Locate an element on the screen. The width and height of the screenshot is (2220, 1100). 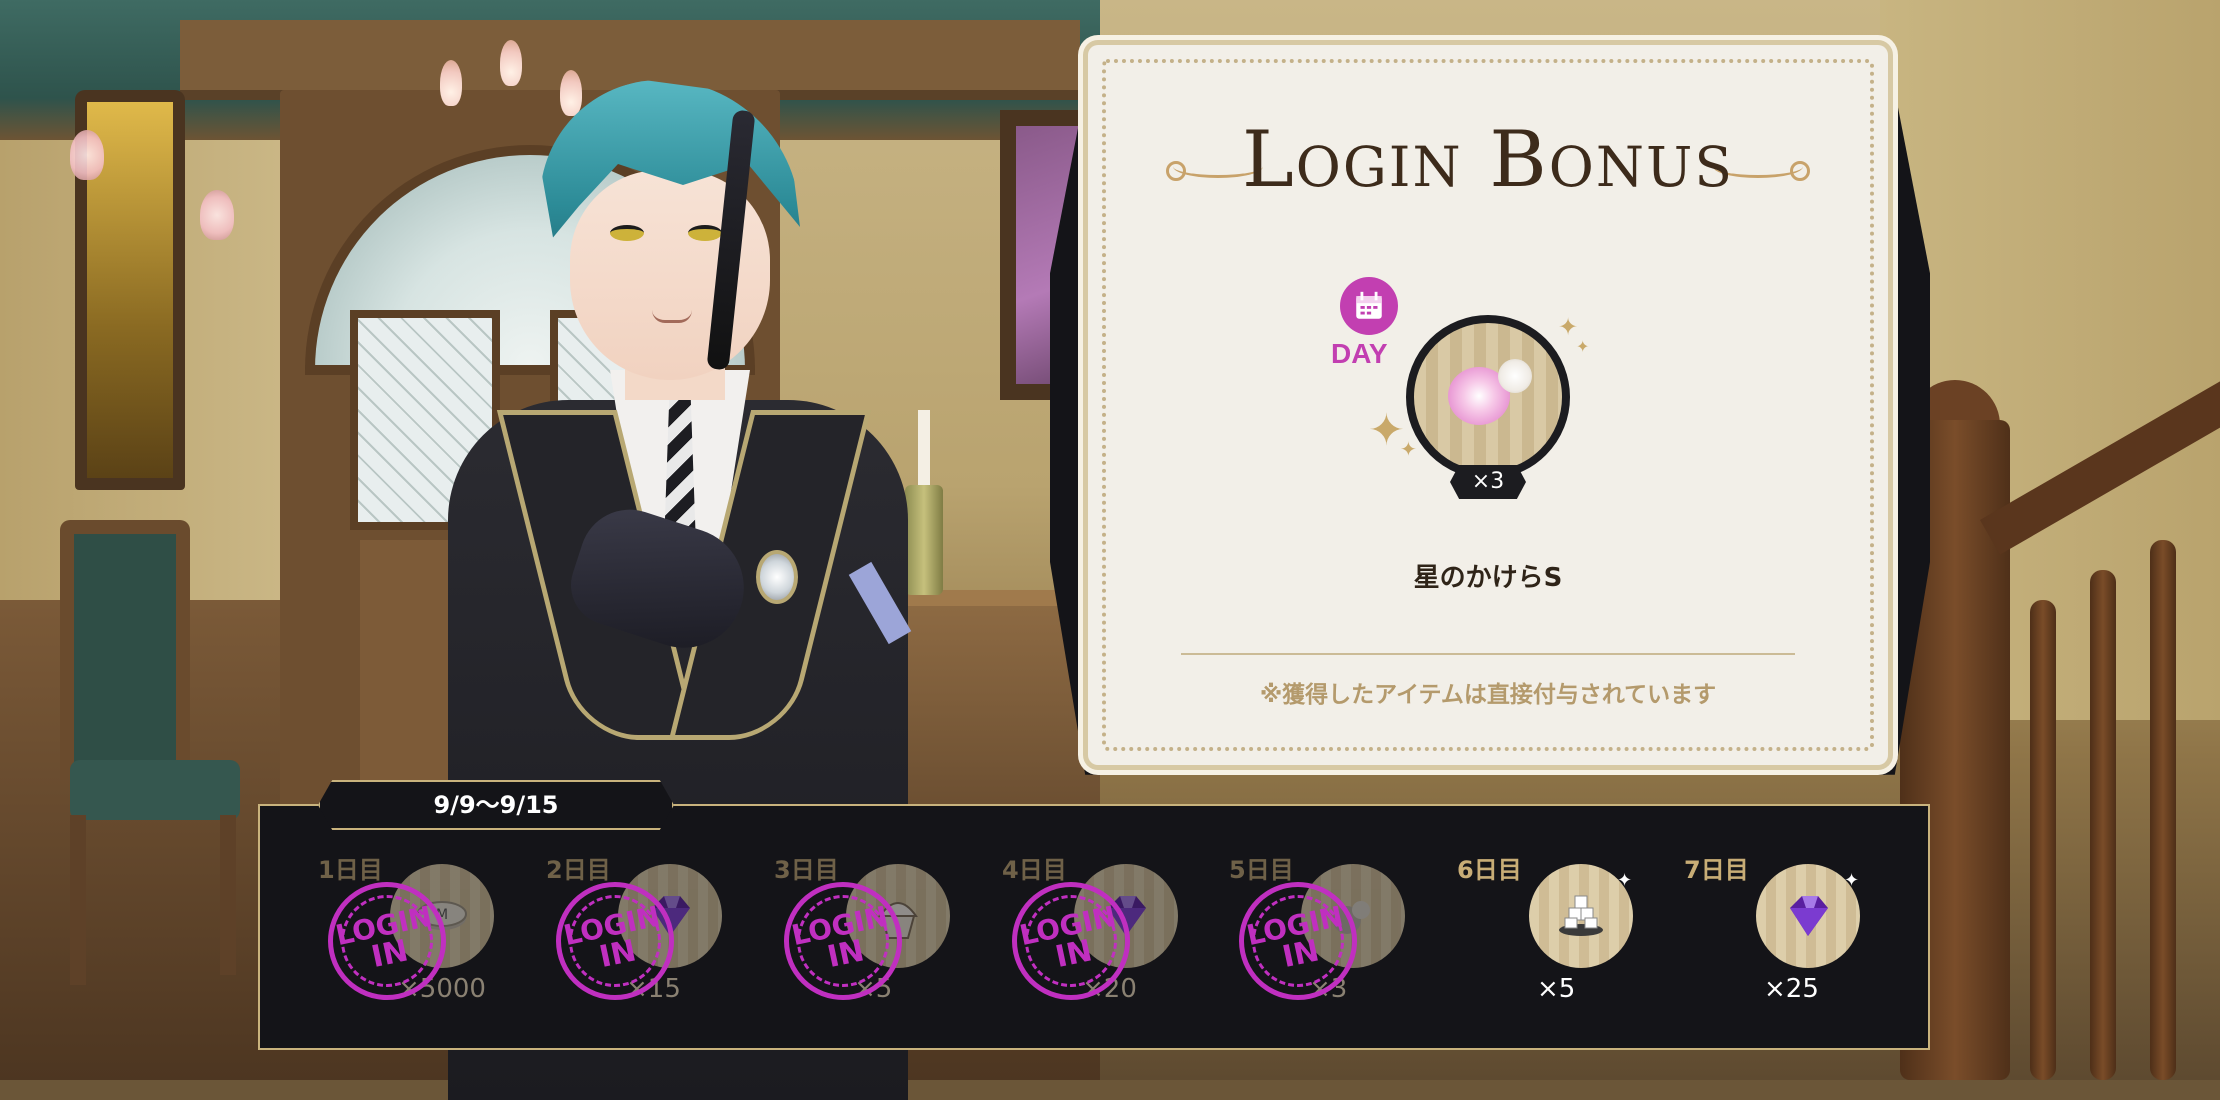
calendar-icon is located at coordinates (1369, 306).